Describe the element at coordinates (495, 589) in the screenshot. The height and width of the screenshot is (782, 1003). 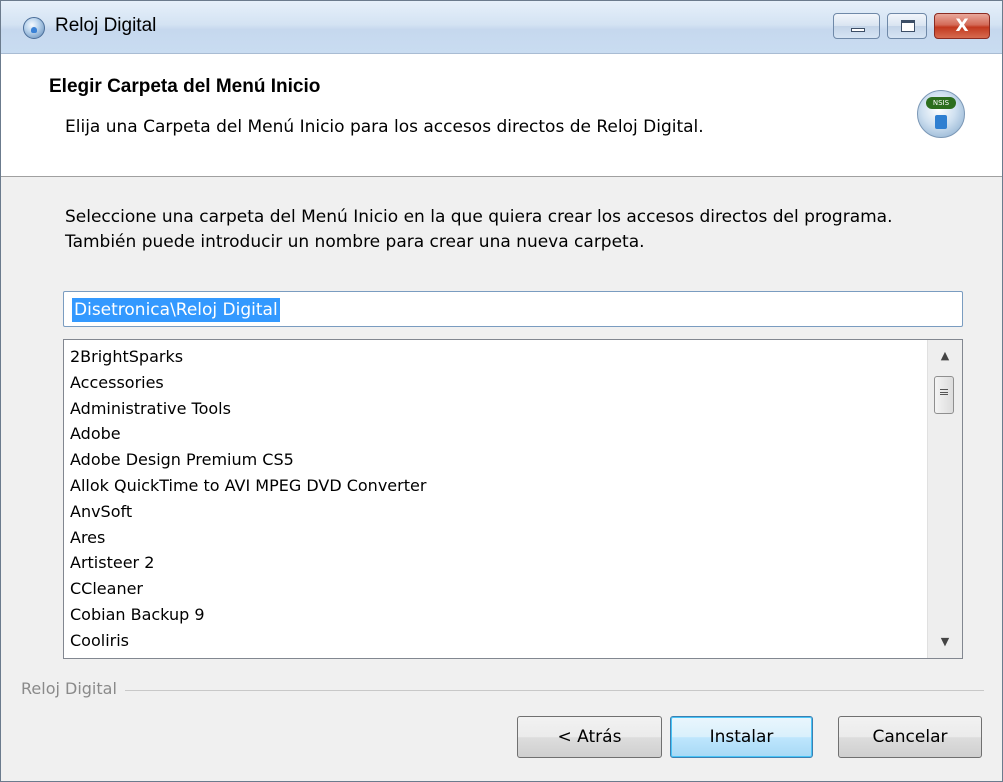
I see `list-item: CCleaner` at that location.